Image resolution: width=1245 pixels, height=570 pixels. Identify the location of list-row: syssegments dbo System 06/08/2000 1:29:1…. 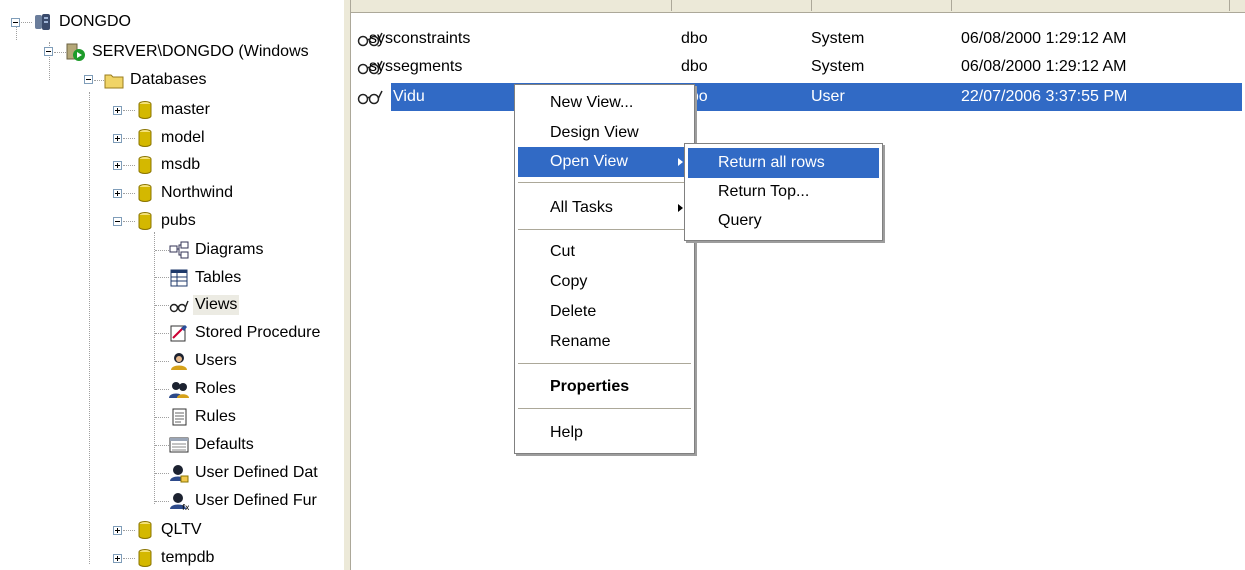
(798, 67).